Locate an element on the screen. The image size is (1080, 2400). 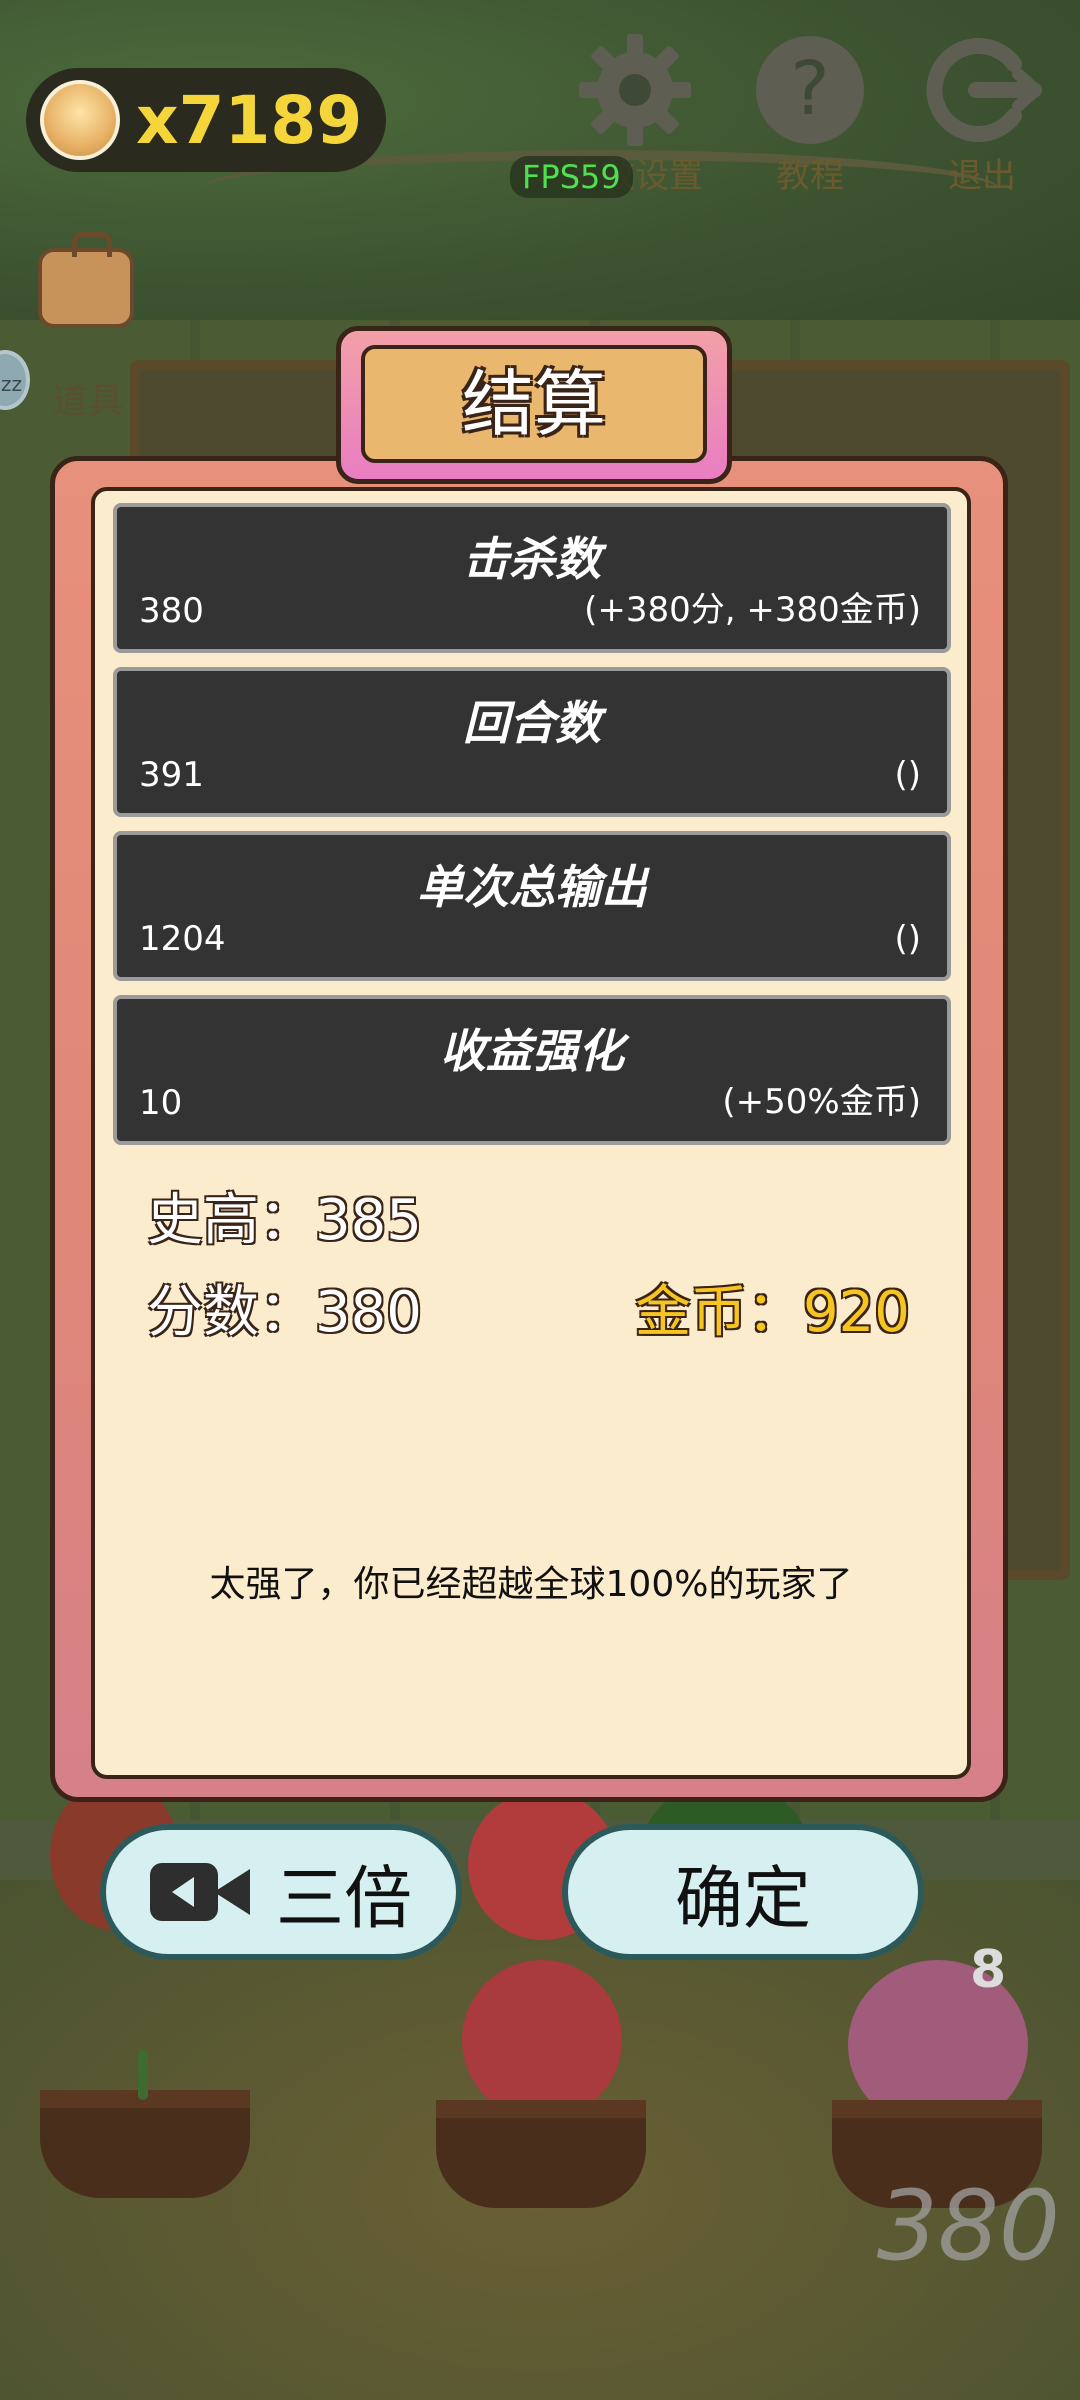
apple-character is located at coordinates (542, 2040).